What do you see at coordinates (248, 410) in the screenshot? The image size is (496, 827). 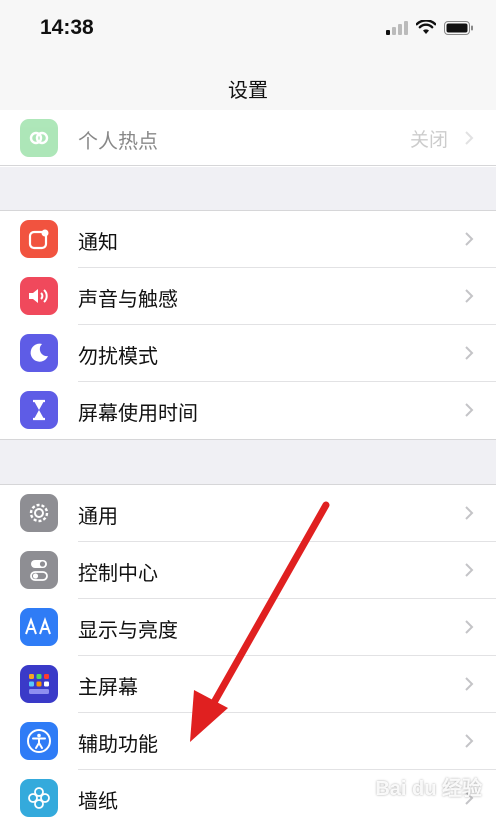 I see `settings-row-screen-time: 屏幕使用时间` at bounding box center [248, 410].